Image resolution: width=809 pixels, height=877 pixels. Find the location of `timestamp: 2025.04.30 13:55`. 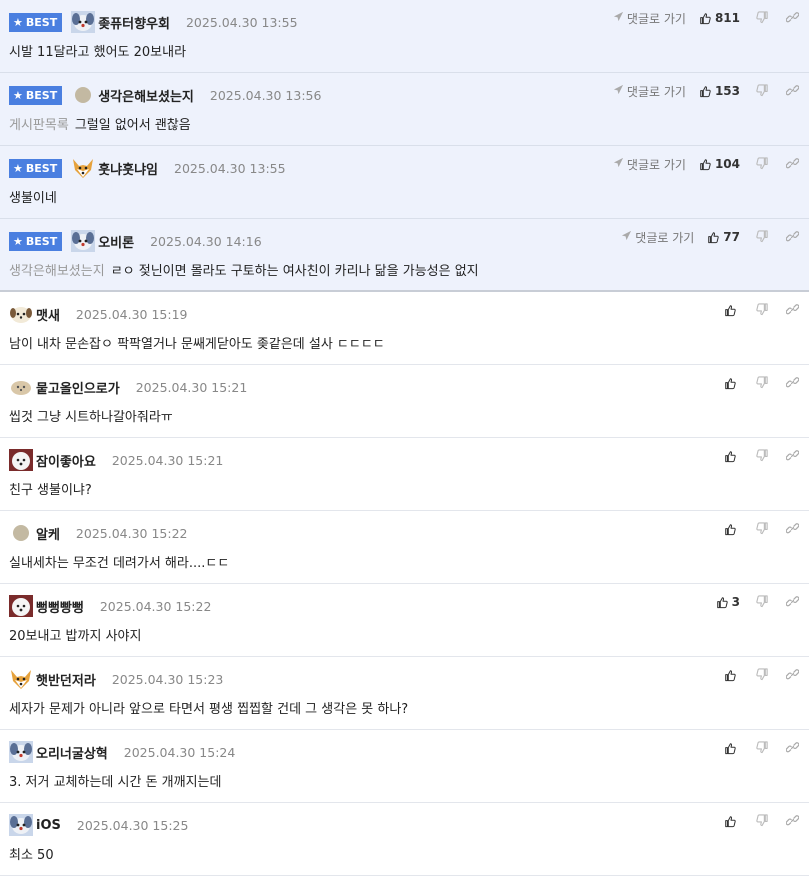

timestamp: 2025.04.30 13:55 is located at coordinates (241, 22).